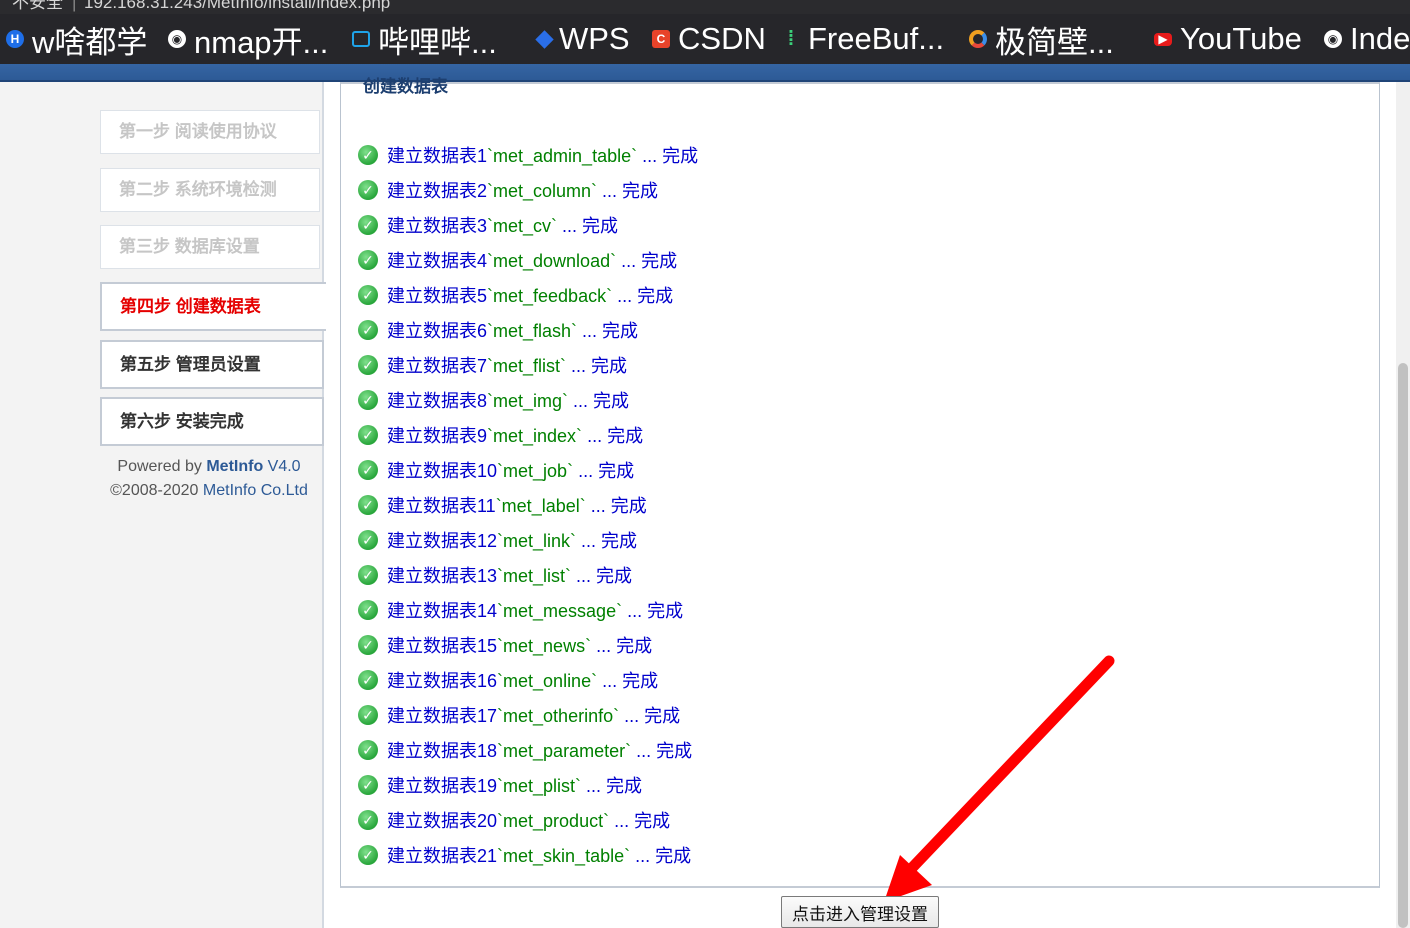 The image size is (1410, 928). Describe the element at coordinates (487, 611) in the screenshot. I see `table-number: 14` at that location.